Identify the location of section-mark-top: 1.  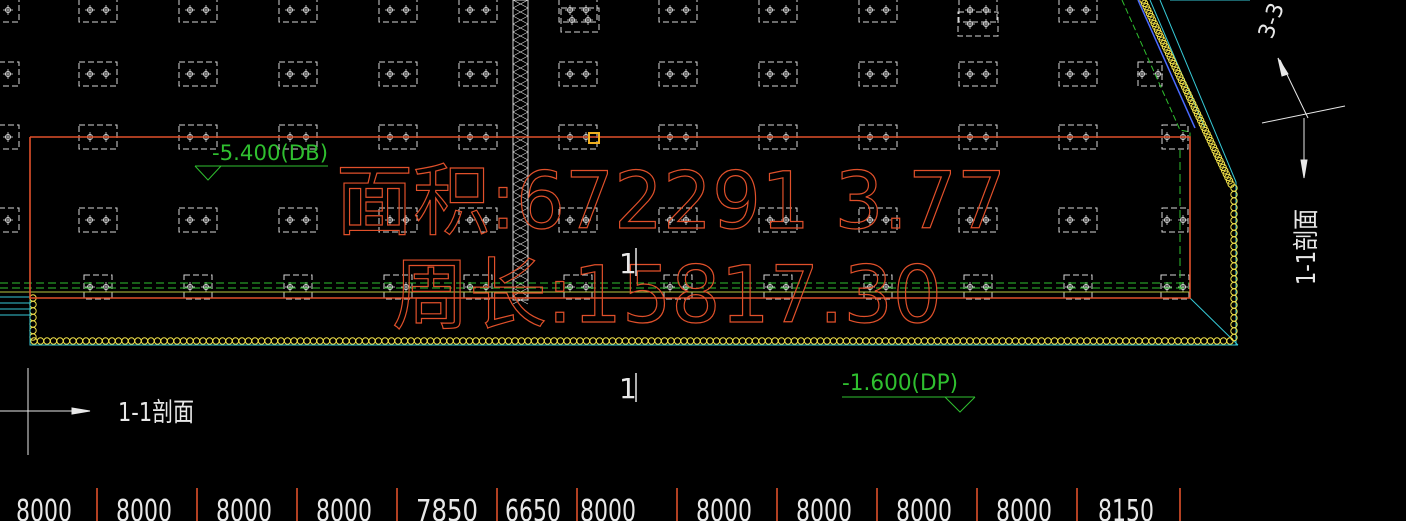
(628, 263).